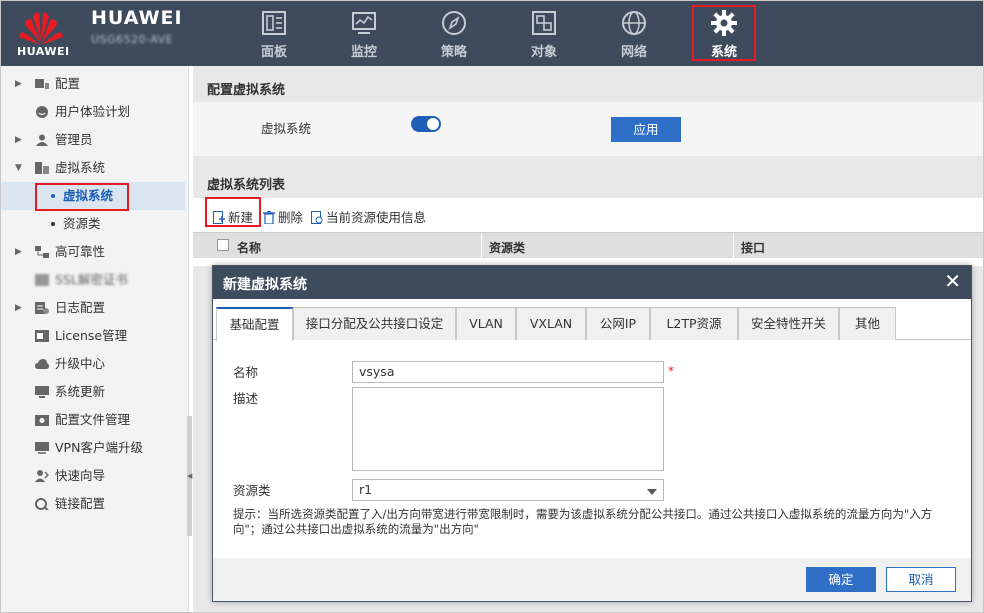  I want to click on column-header-resource: 资源类, so click(507, 247).